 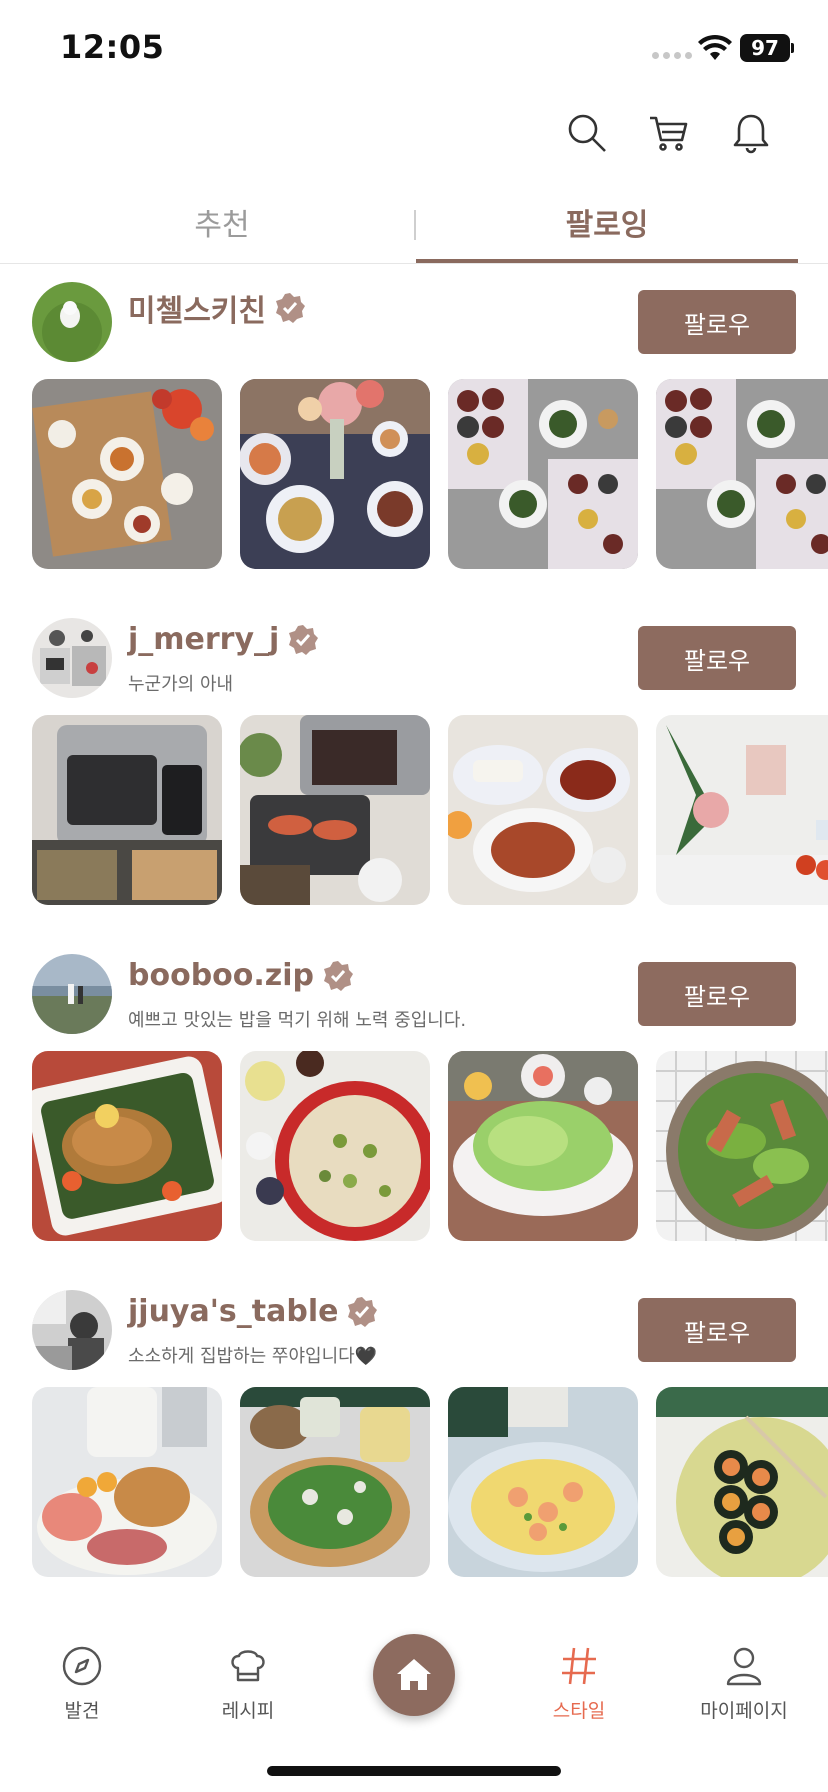 What do you see at coordinates (253, 1356) in the screenshot?
I see `creator-bio: 소소하게 집밥하는 쭈야입니다🖤` at bounding box center [253, 1356].